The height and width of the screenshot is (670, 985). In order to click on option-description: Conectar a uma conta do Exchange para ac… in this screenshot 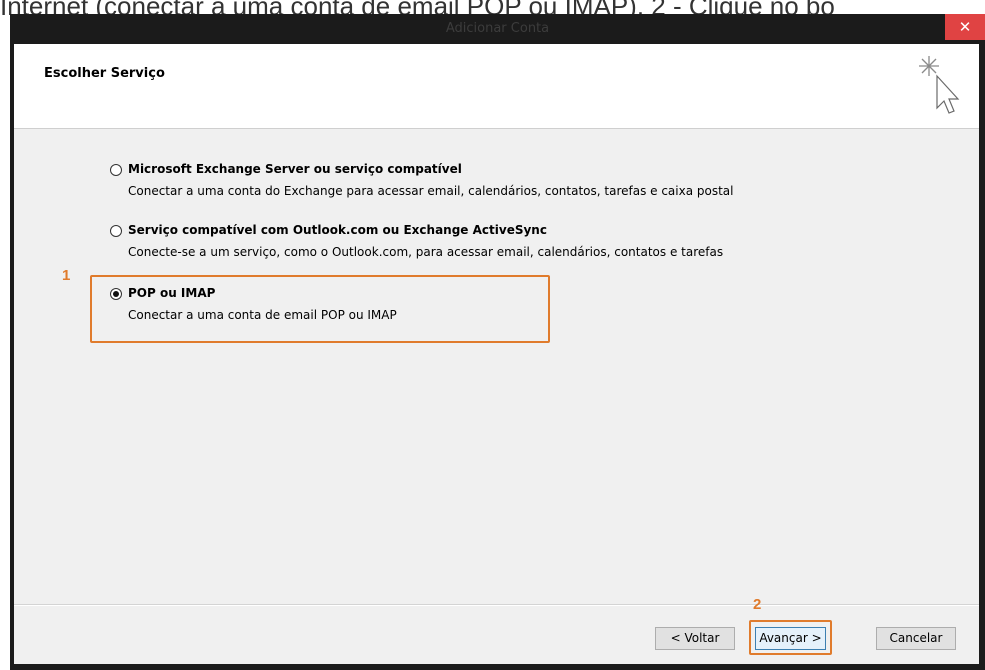, I will do `click(431, 191)`.